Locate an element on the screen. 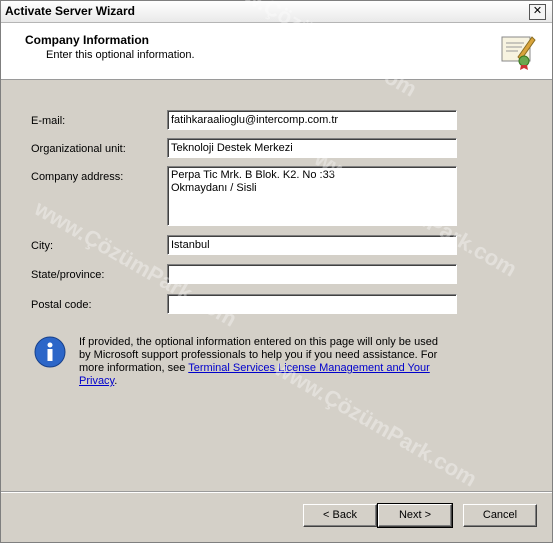 The width and height of the screenshot is (553, 543). privacy-notice-suffix: . is located at coordinates (116, 381).